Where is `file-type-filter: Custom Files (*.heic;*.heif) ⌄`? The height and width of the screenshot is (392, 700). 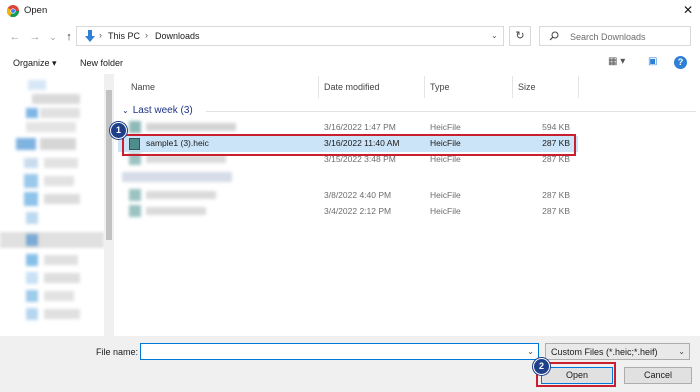 file-type-filter: Custom Files (*.heic;*.heif) ⌄ is located at coordinates (617, 351).